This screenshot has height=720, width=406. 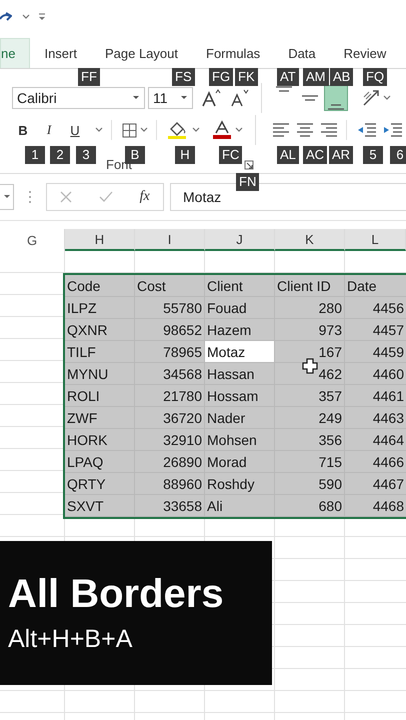 What do you see at coordinates (233, 53) in the screenshot?
I see `ribbon-tab: Formulas` at bounding box center [233, 53].